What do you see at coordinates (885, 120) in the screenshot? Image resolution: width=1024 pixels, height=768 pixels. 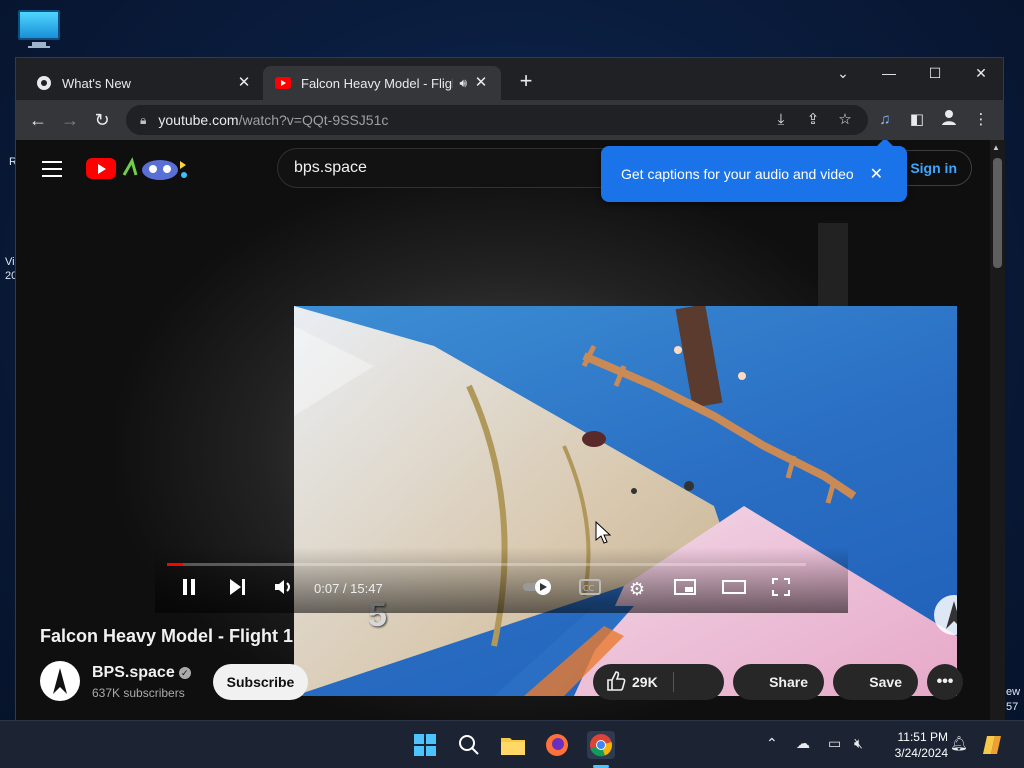 I see `media-controls-icon: ♫` at bounding box center [885, 120].